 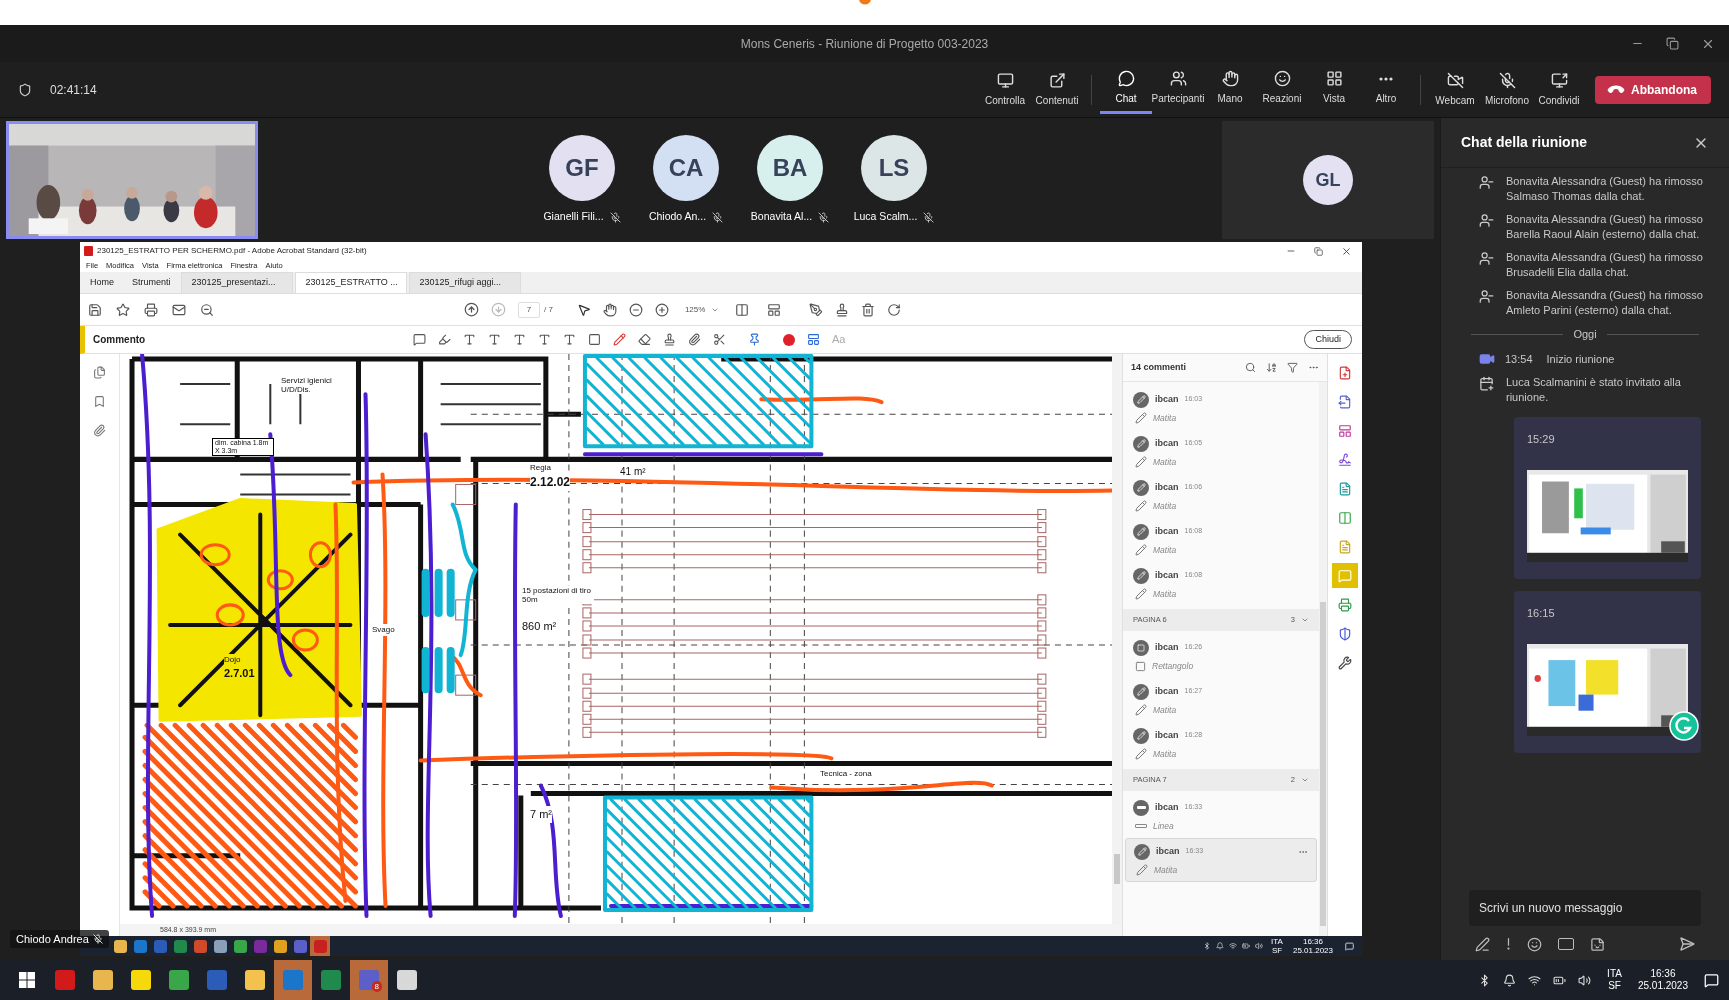 I want to click on emoji-icon, so click(x=1534, y=944).